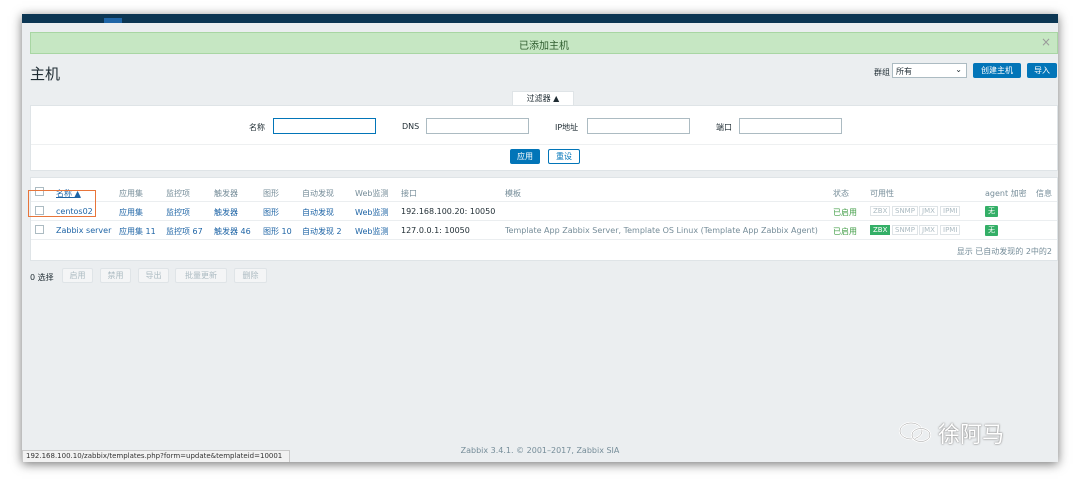  Describe the element at coordinates (1044, 193) in the screenshot. I see `column-info-header: 信息` at that location.